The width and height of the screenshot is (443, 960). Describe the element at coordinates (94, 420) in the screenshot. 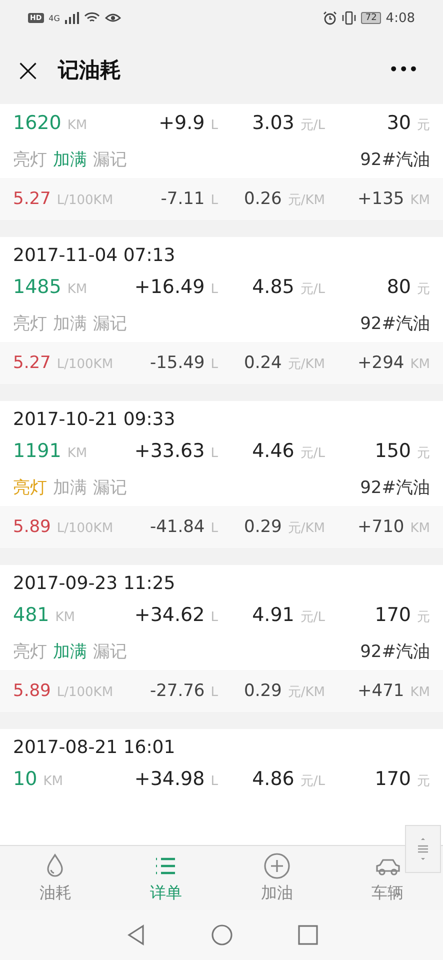

I see `record-date: 2017-10-21 09:33` at that location.